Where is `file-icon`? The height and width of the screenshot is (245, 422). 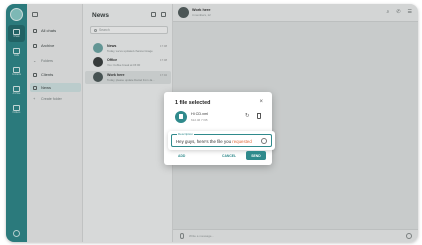 file-icon is located at coordinates (181, 117).